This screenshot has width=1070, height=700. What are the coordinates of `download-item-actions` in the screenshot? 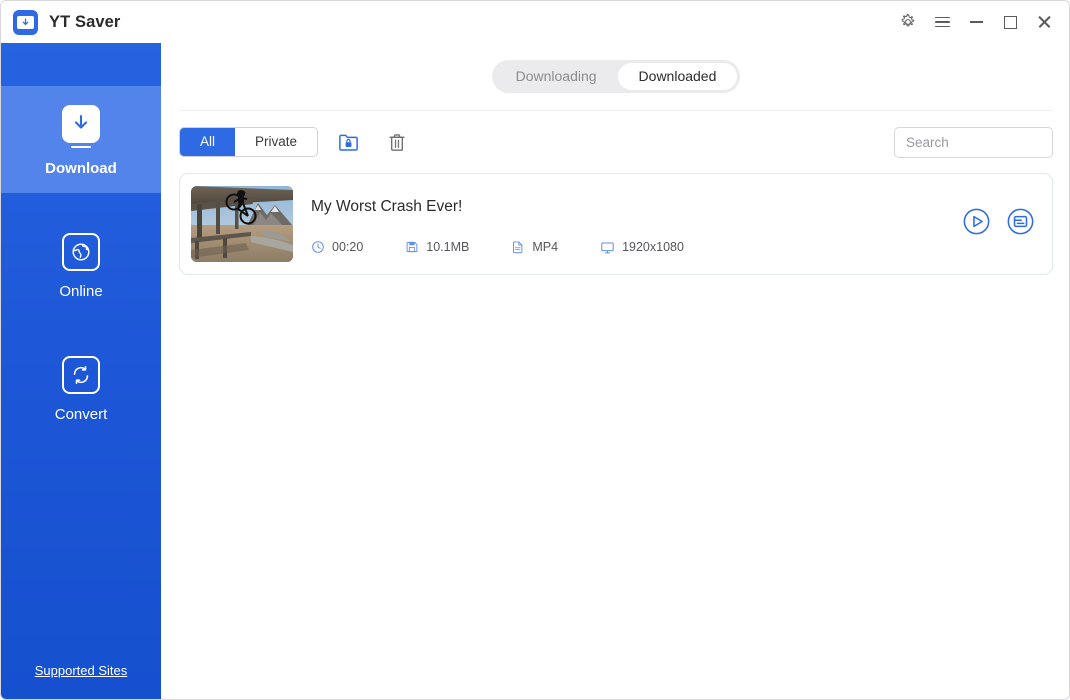 It's located at (994, 221).